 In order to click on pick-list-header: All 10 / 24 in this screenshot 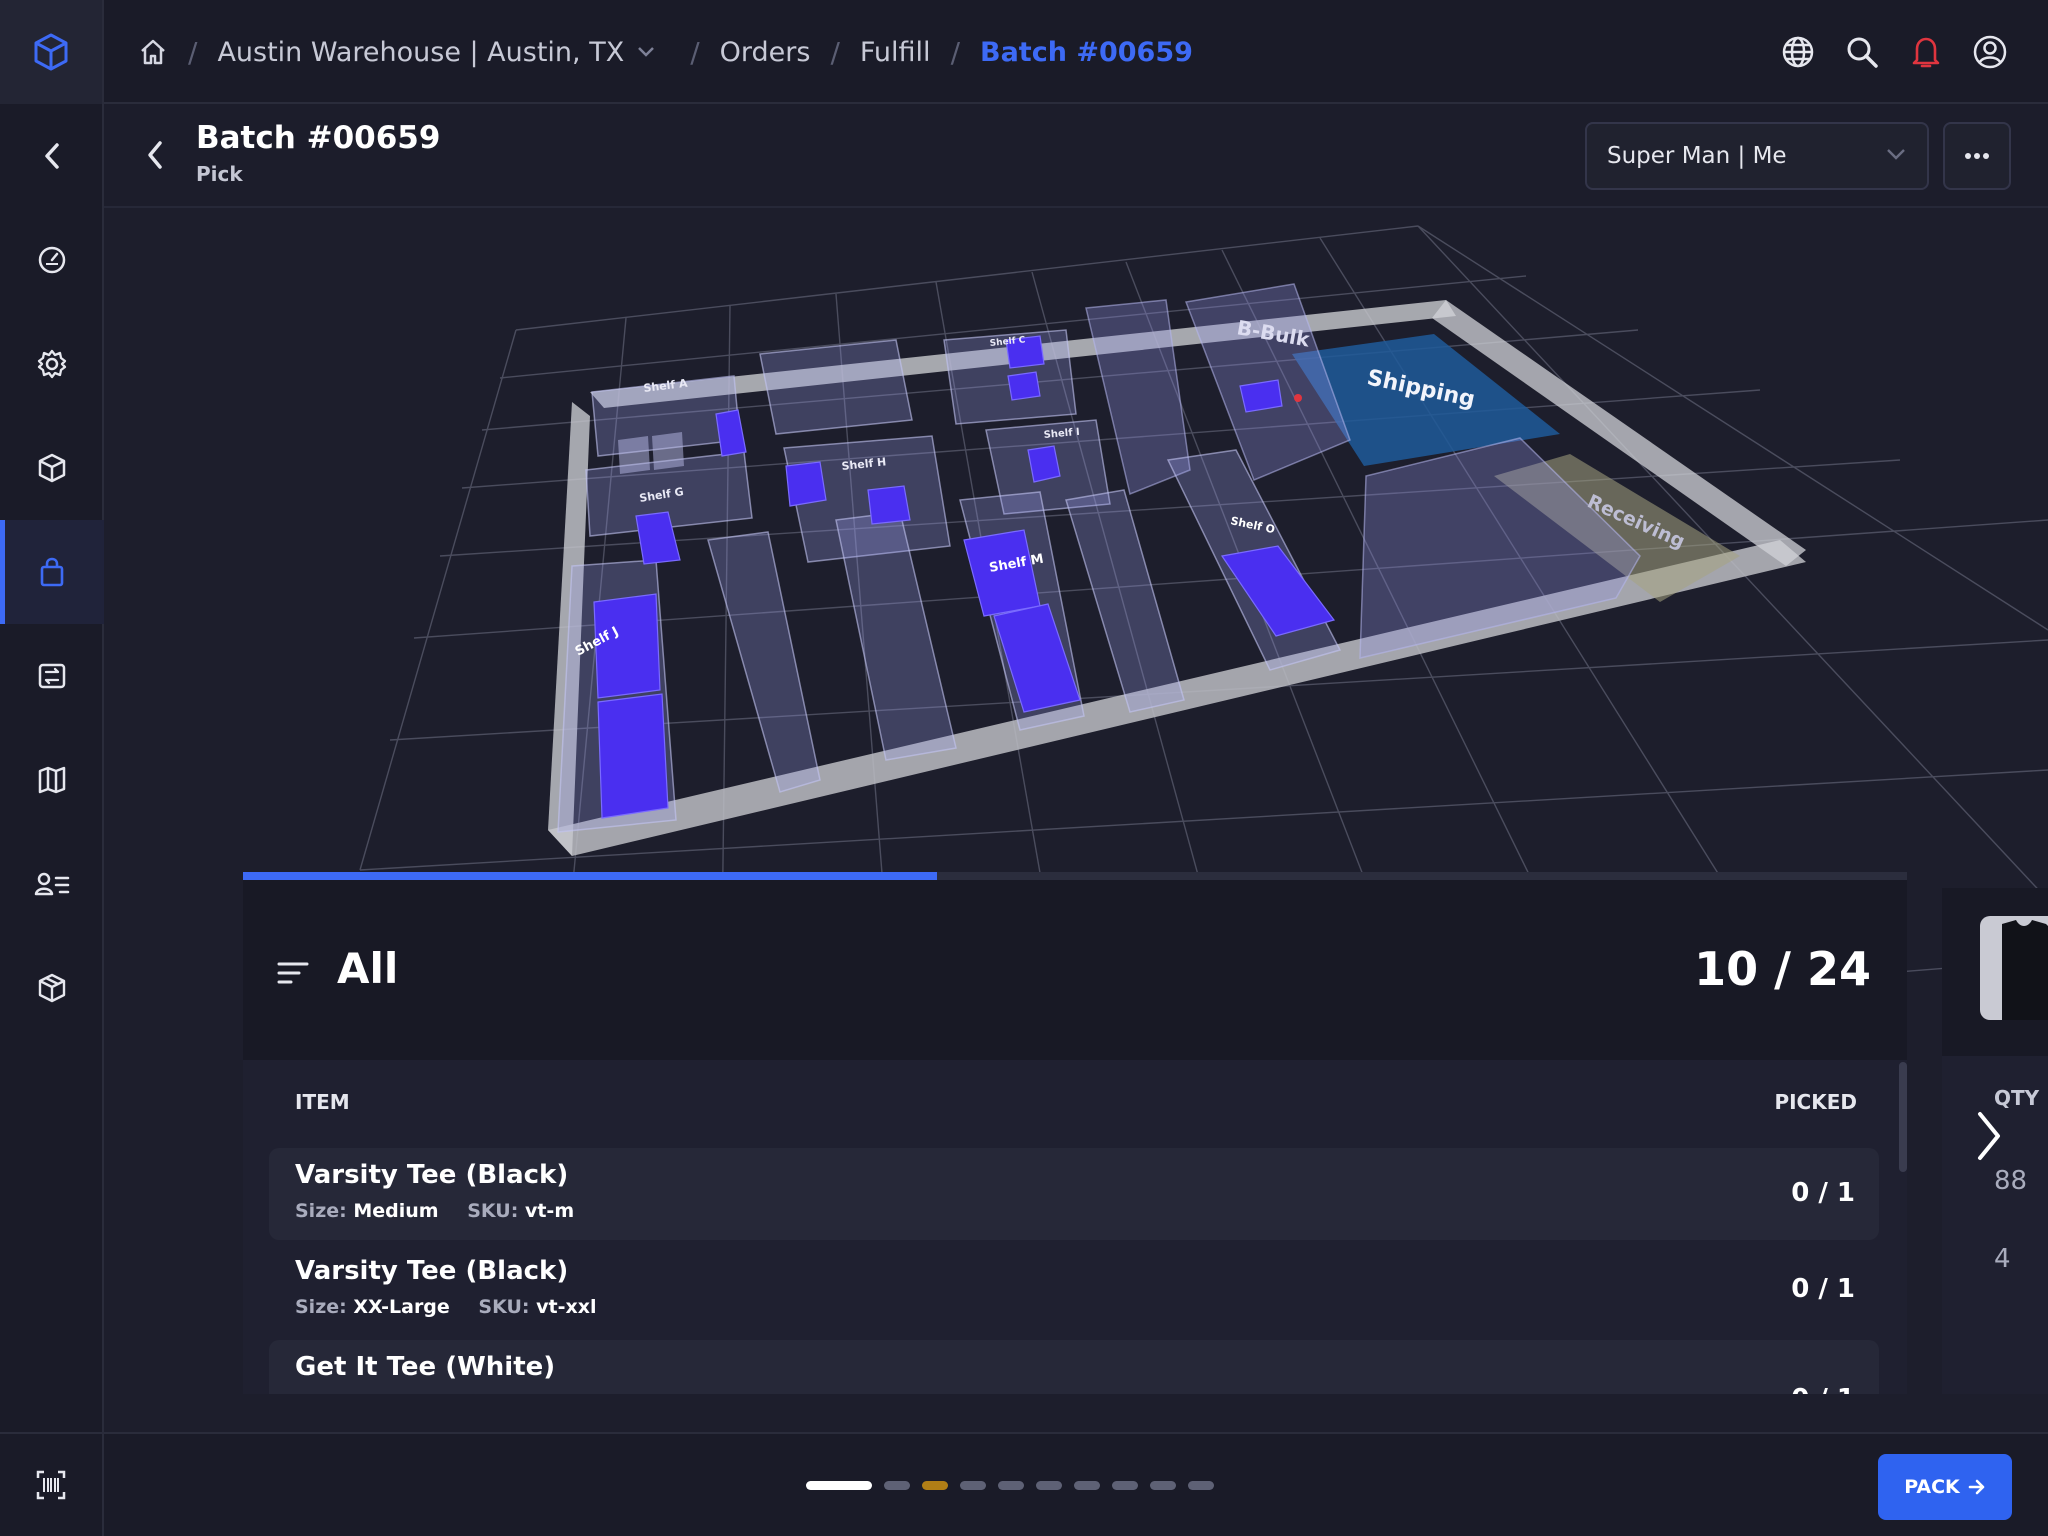, I will do `click(1075, 970)`.